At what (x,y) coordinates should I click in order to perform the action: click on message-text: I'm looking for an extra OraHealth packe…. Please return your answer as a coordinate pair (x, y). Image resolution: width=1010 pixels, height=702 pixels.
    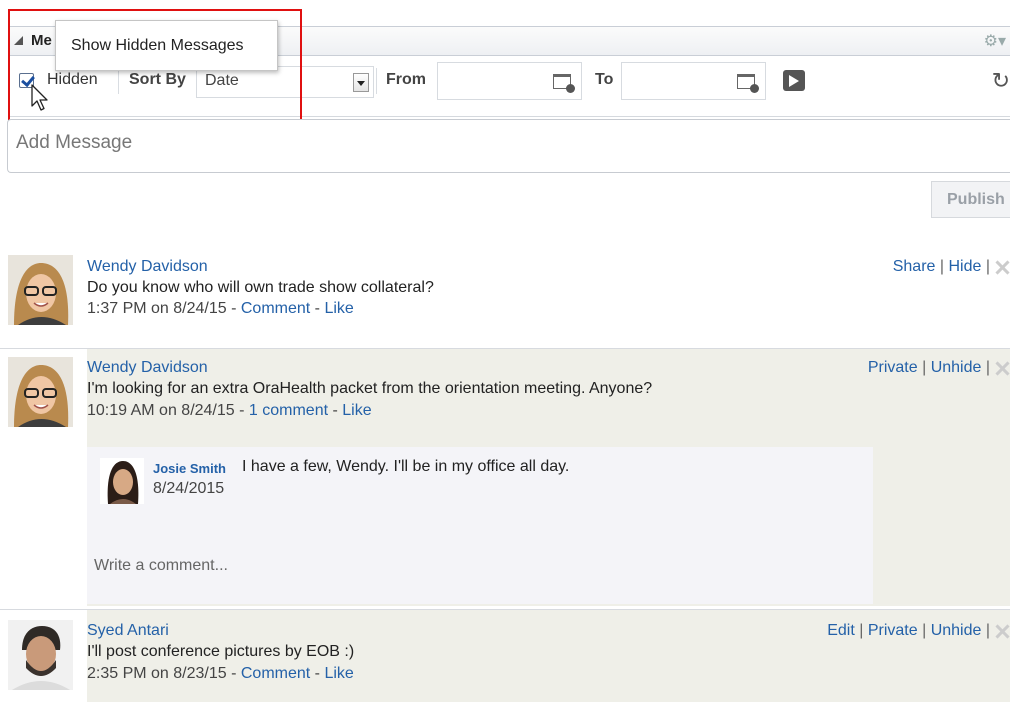
    Looking at the image, I should click on (370, 388).